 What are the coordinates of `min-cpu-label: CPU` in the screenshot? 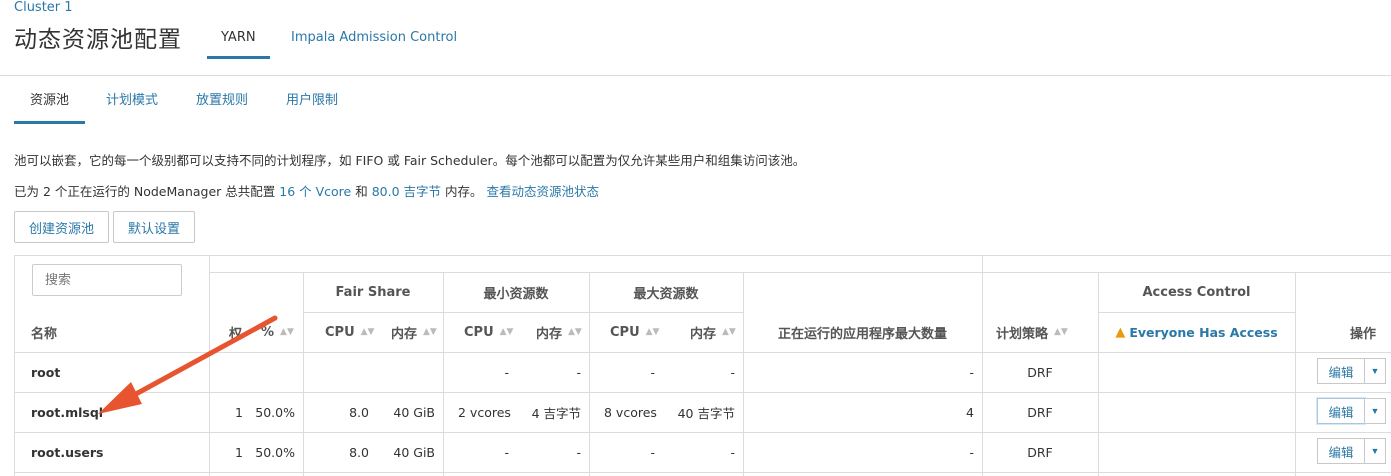 It's located at (479, 332).